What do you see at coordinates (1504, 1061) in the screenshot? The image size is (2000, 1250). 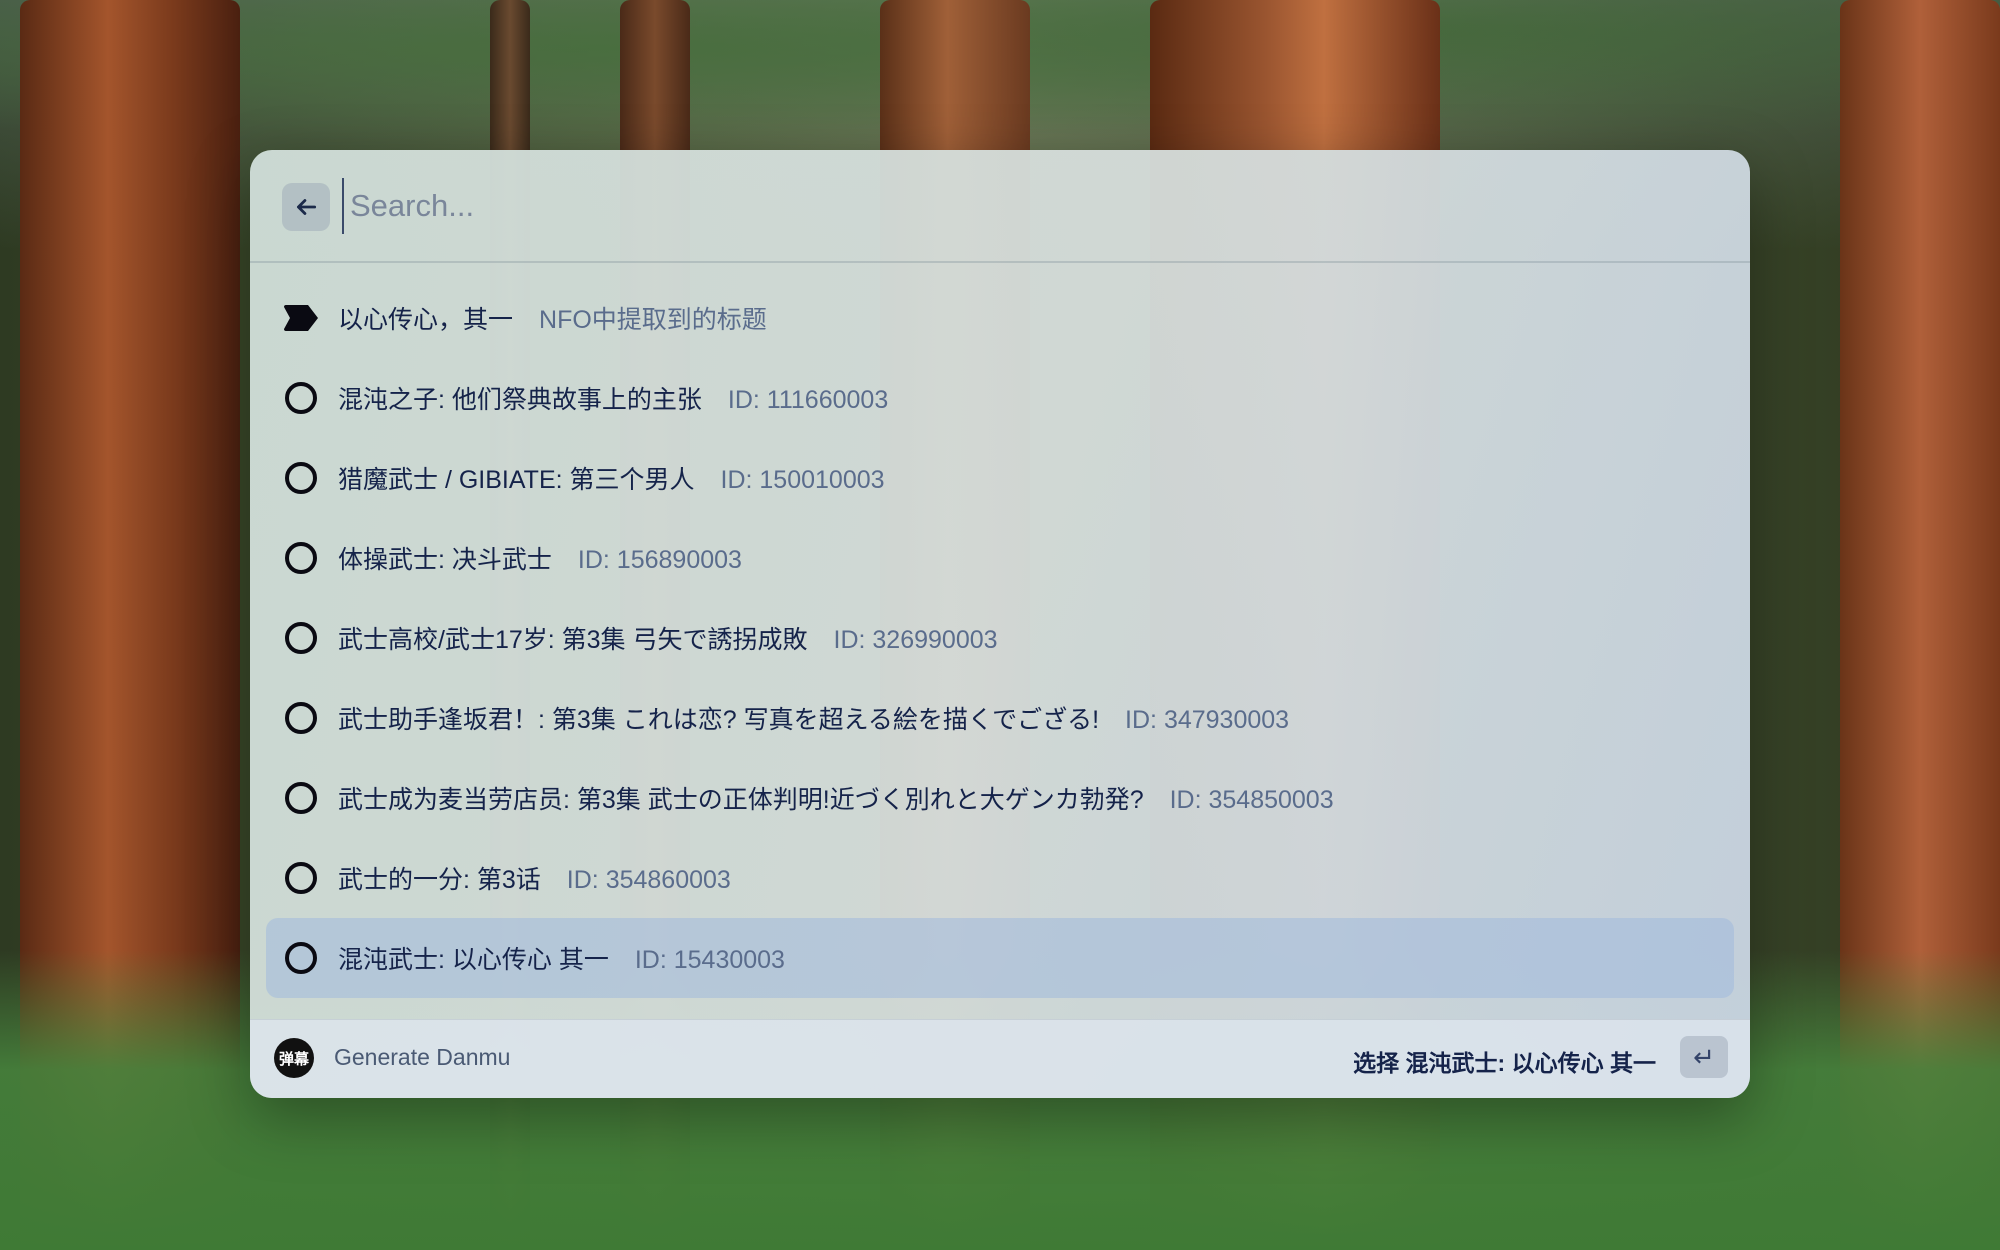 I see `primary-action-label: 选择 混沌武士: 以心传心 其一` at bounding box center [1504, 1061].